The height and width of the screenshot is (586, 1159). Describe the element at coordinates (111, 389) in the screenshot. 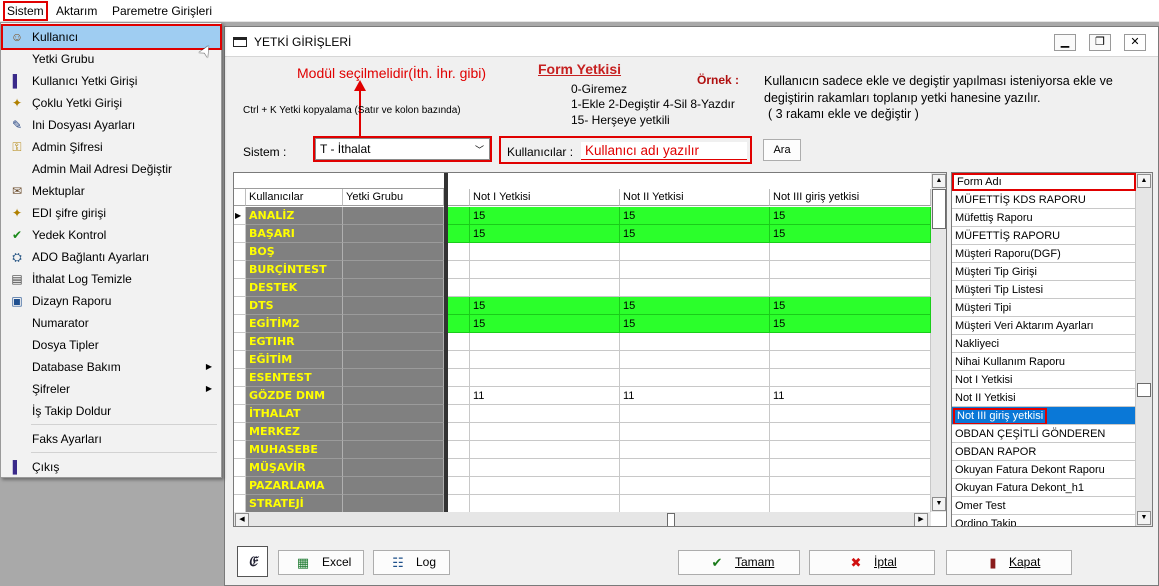

I see `menu-item-16: Şifreler ▶` at that location.